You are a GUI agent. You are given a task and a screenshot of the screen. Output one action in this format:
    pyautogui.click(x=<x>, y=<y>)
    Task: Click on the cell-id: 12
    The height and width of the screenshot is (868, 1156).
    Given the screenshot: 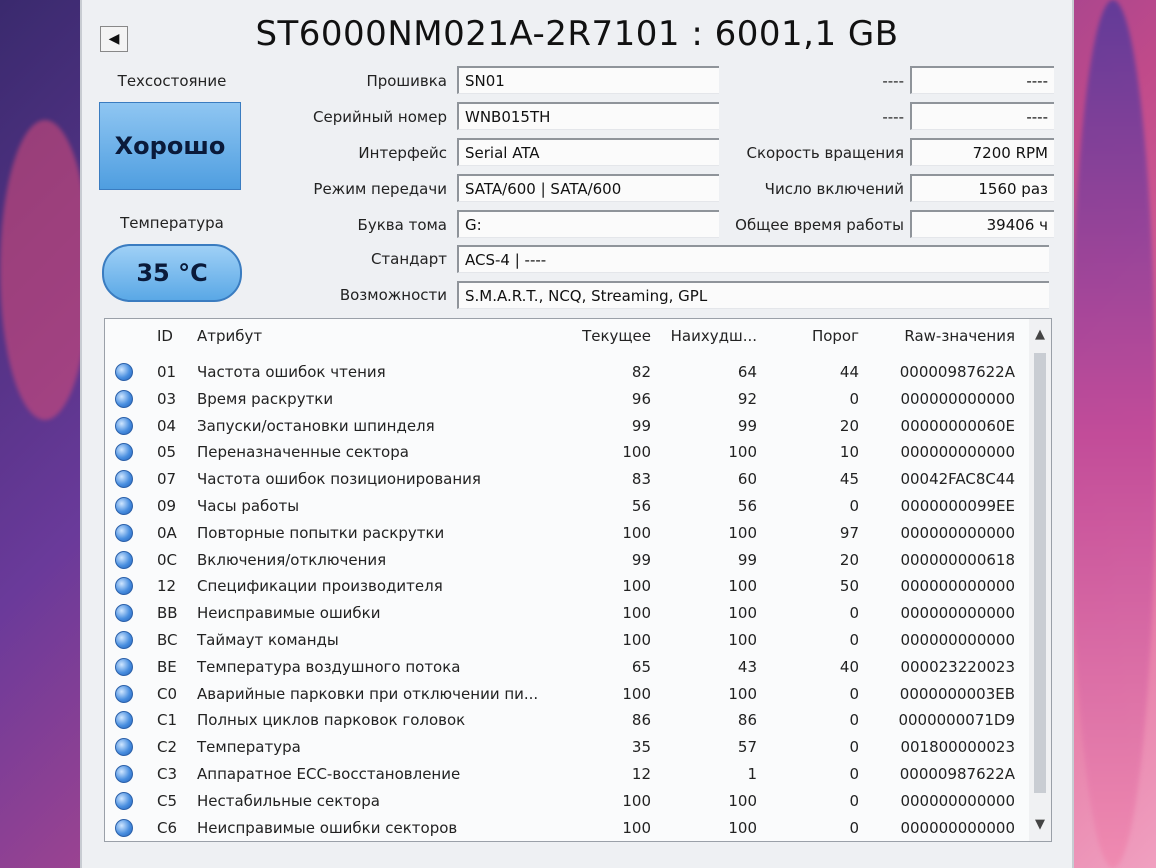 What is the action you would take?
    pyautogui.click(x=167, y=586)
    